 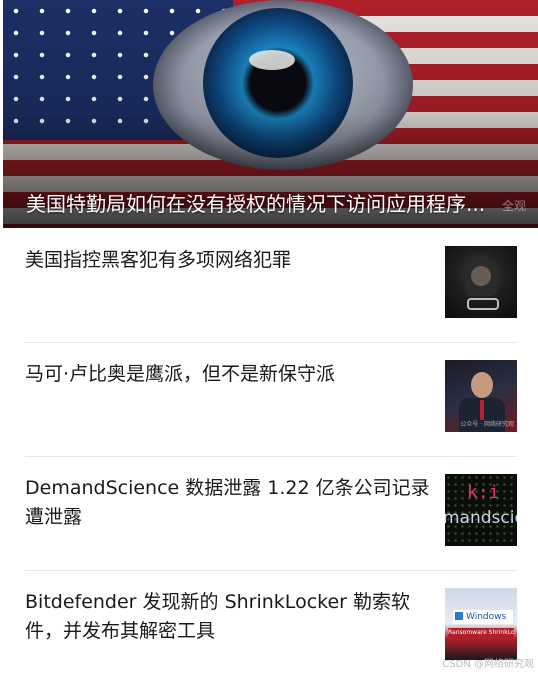 I want to click on face-image, so click(x=481, y=276).